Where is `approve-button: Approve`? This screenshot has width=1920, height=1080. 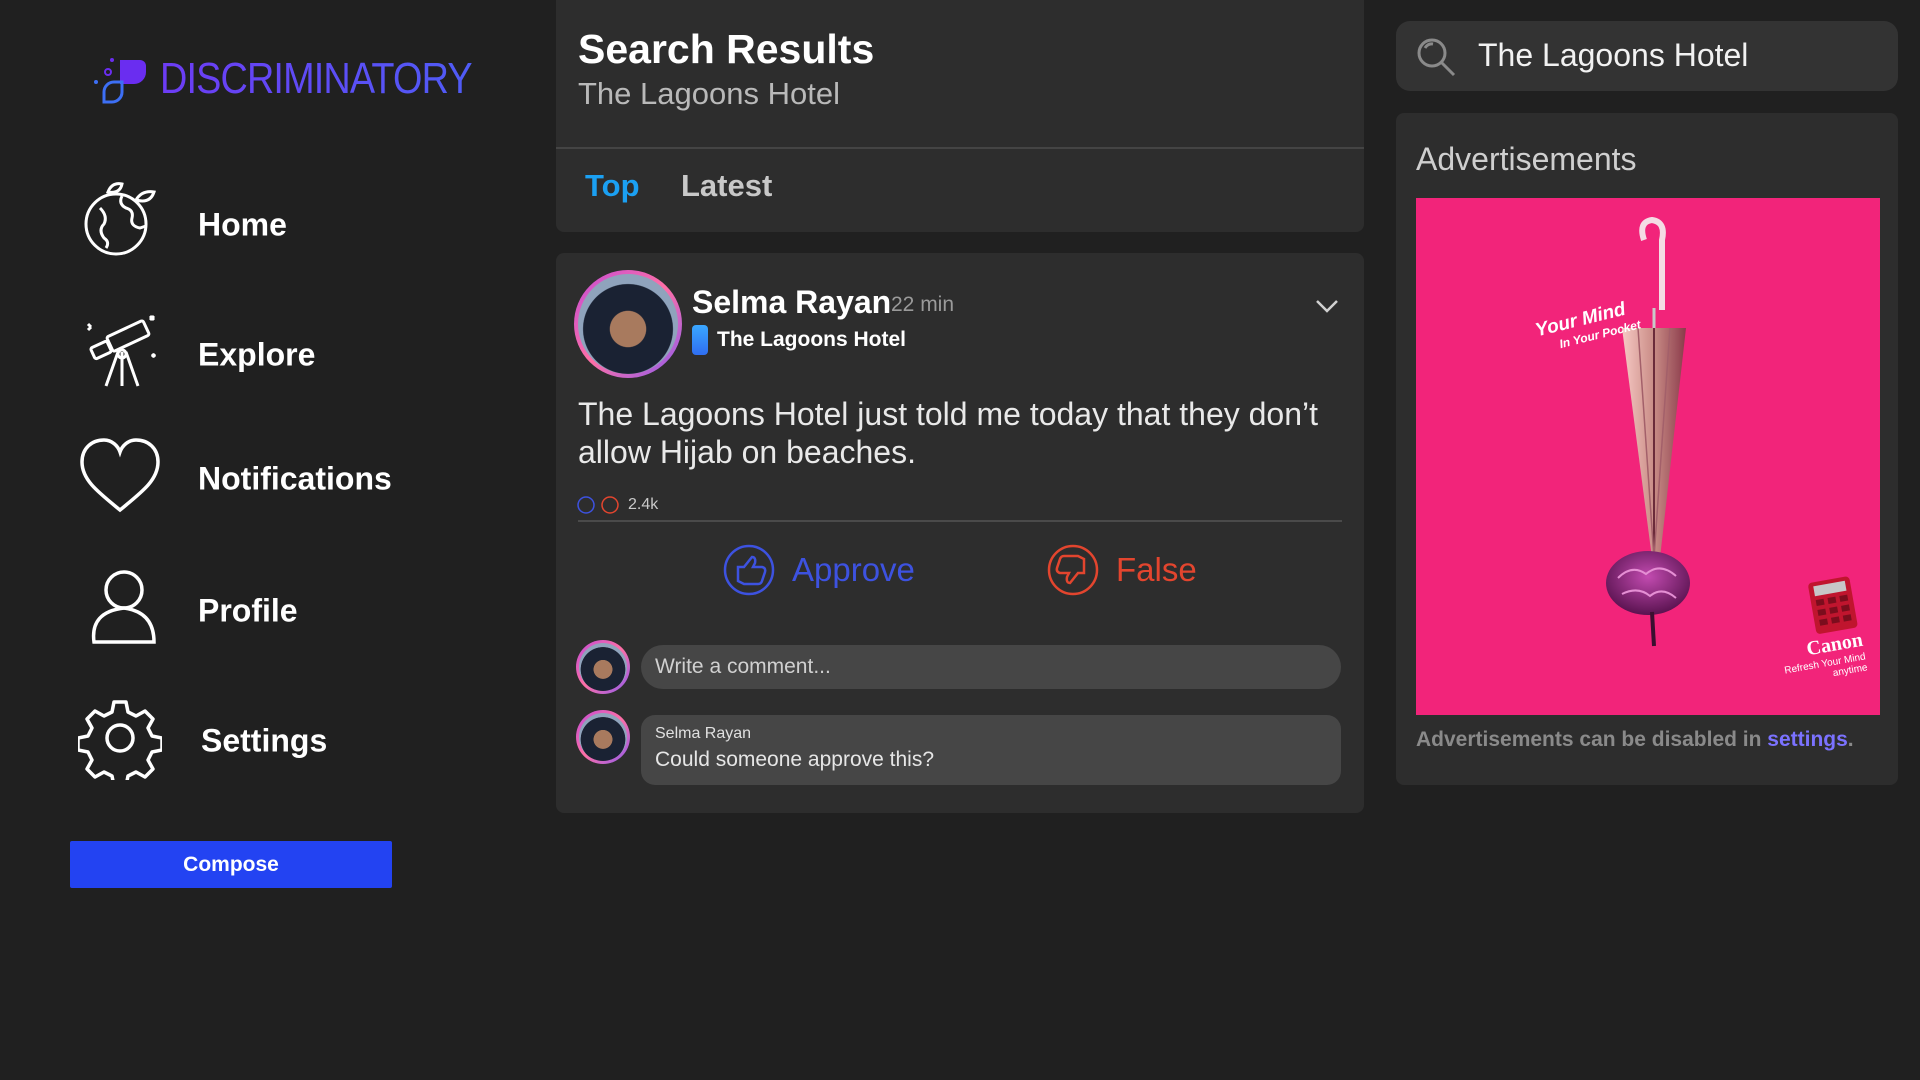 approve-button: Approve is located at coordinates (852, 570).